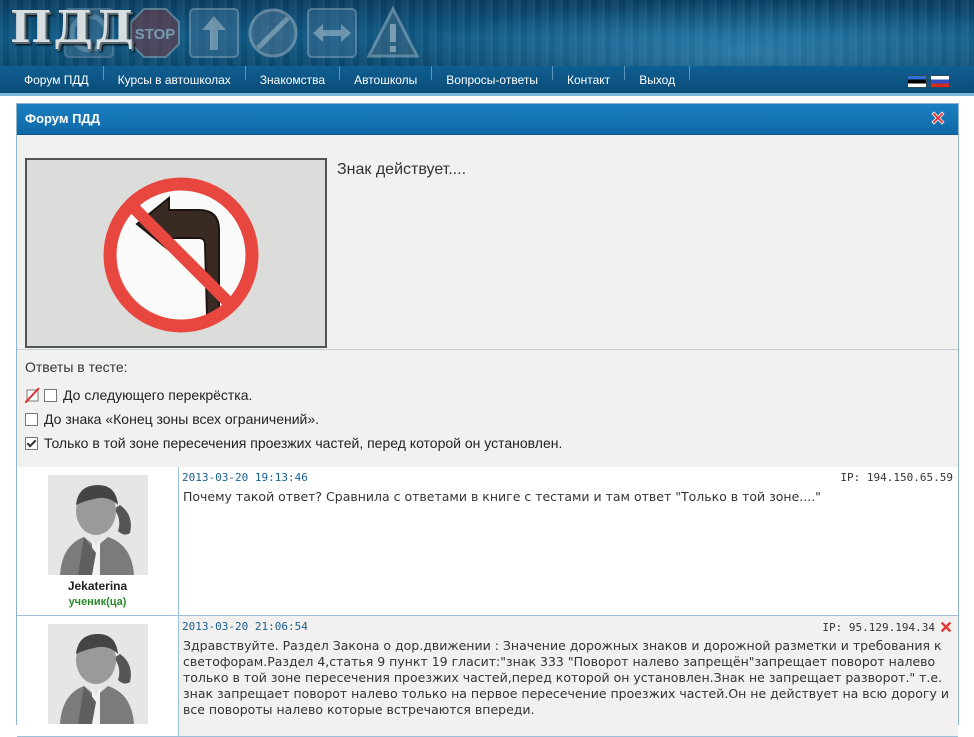 This screenshot has height=737, width=974. I want to click on flag-ru-icon, so click(940, 81).